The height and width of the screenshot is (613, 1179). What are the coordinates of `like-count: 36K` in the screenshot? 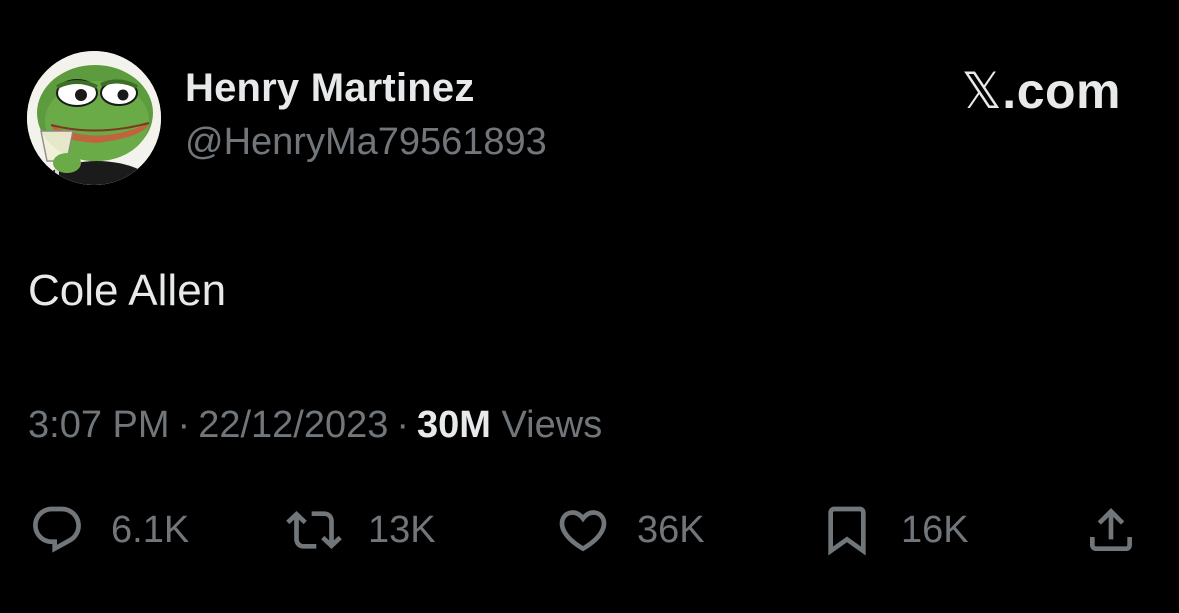 It's located at (671, 529).